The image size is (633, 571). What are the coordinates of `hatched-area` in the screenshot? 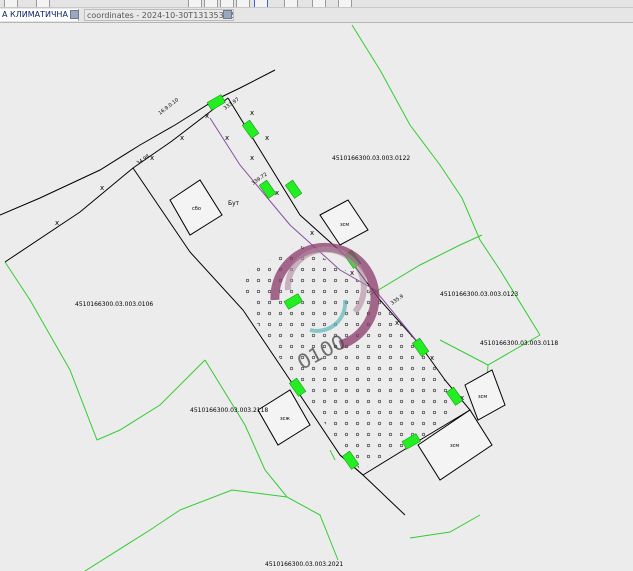 It's located at (347, 357).